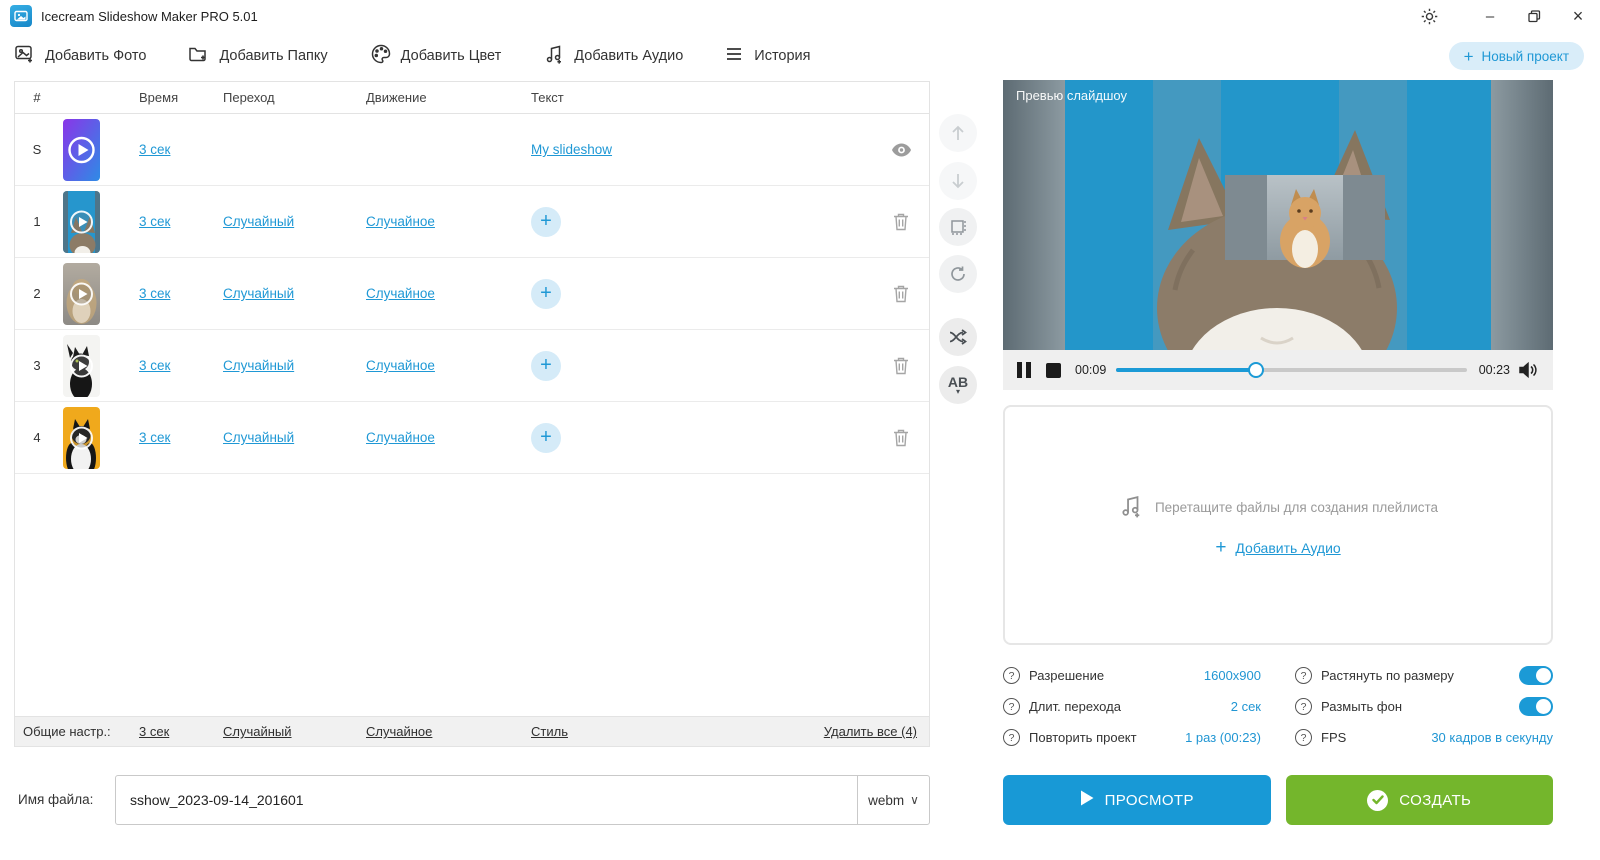 This screenshot has height=860, width=1600. What do you see at coordinates (893, 800) in the screenshot?
I see `format-select: webm ∨` at bounding box center [893, 800].